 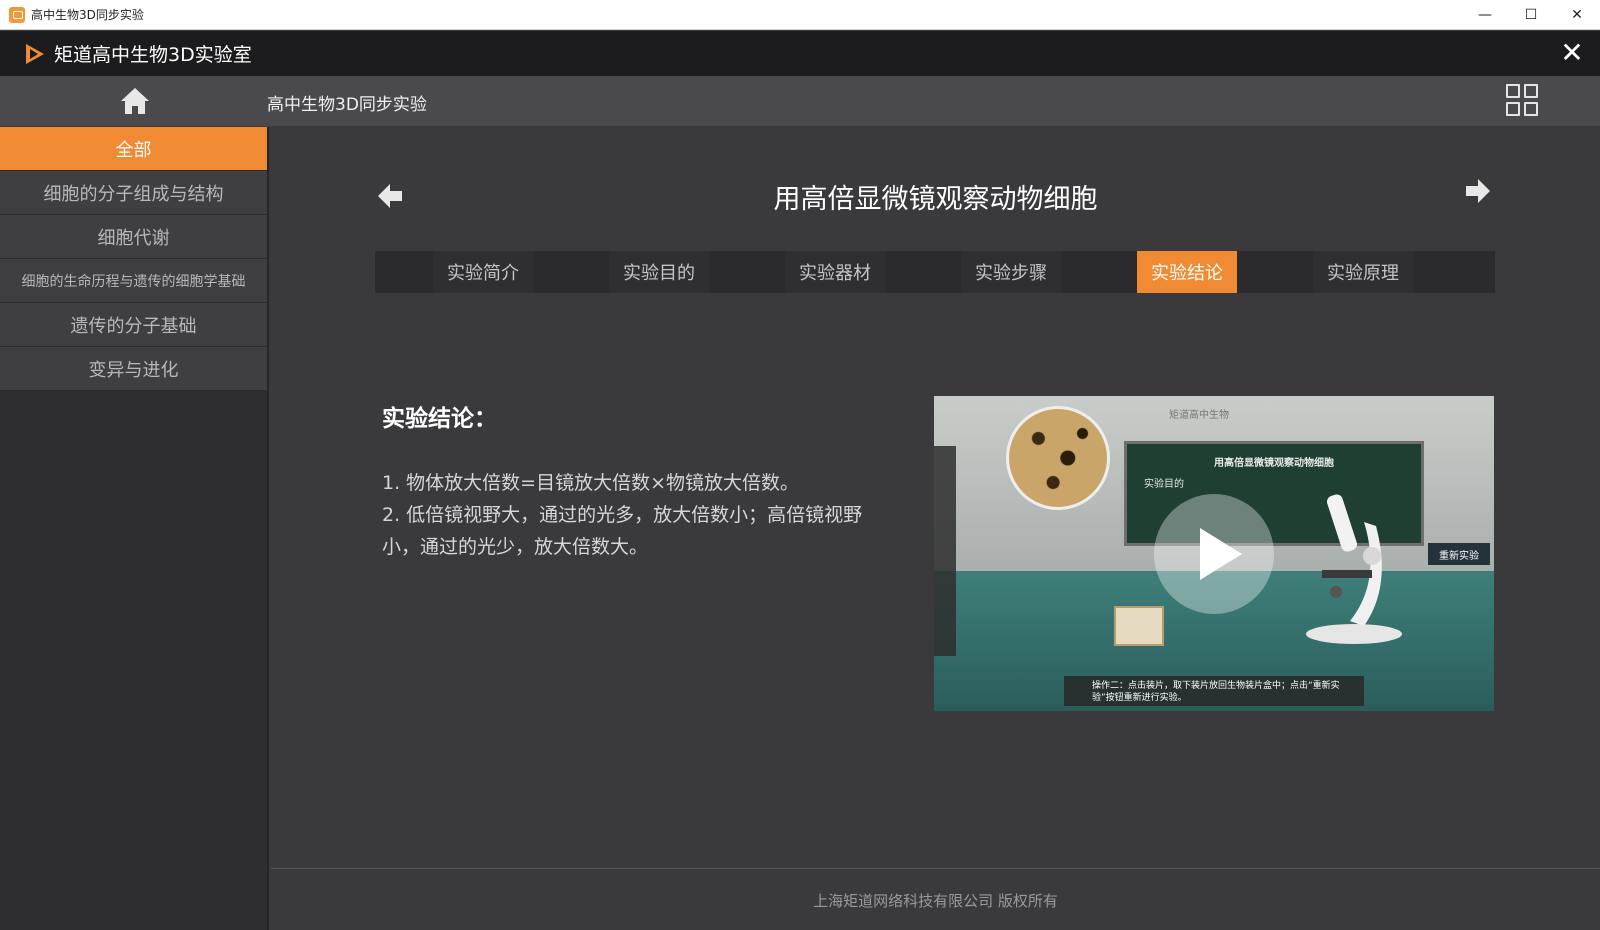 What do you see at coordinates (935, 272) in the screenshot?
I see `experiment-tabs: 实验简介 实验目的 实验器材 实验步骤 实验结论 实验原理` at bounding box center [935, 272].